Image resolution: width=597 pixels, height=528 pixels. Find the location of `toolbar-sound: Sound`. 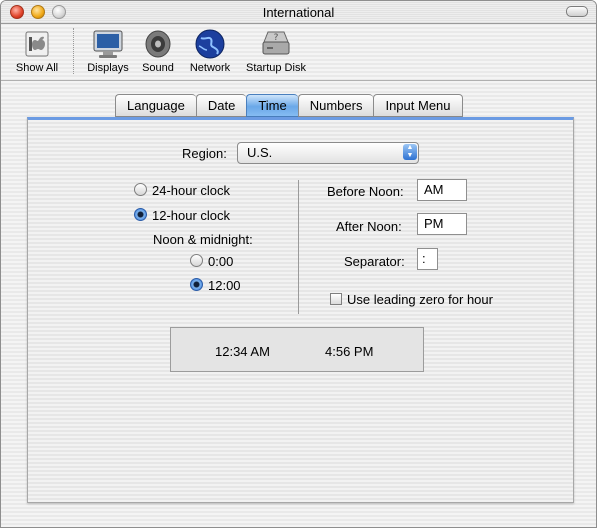

toolbar-sound: Sound is located at coordinates (158, 51).